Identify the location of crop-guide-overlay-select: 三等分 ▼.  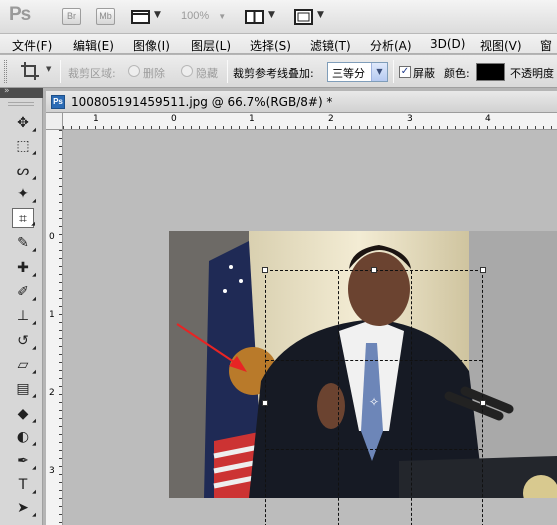
(357, 72).